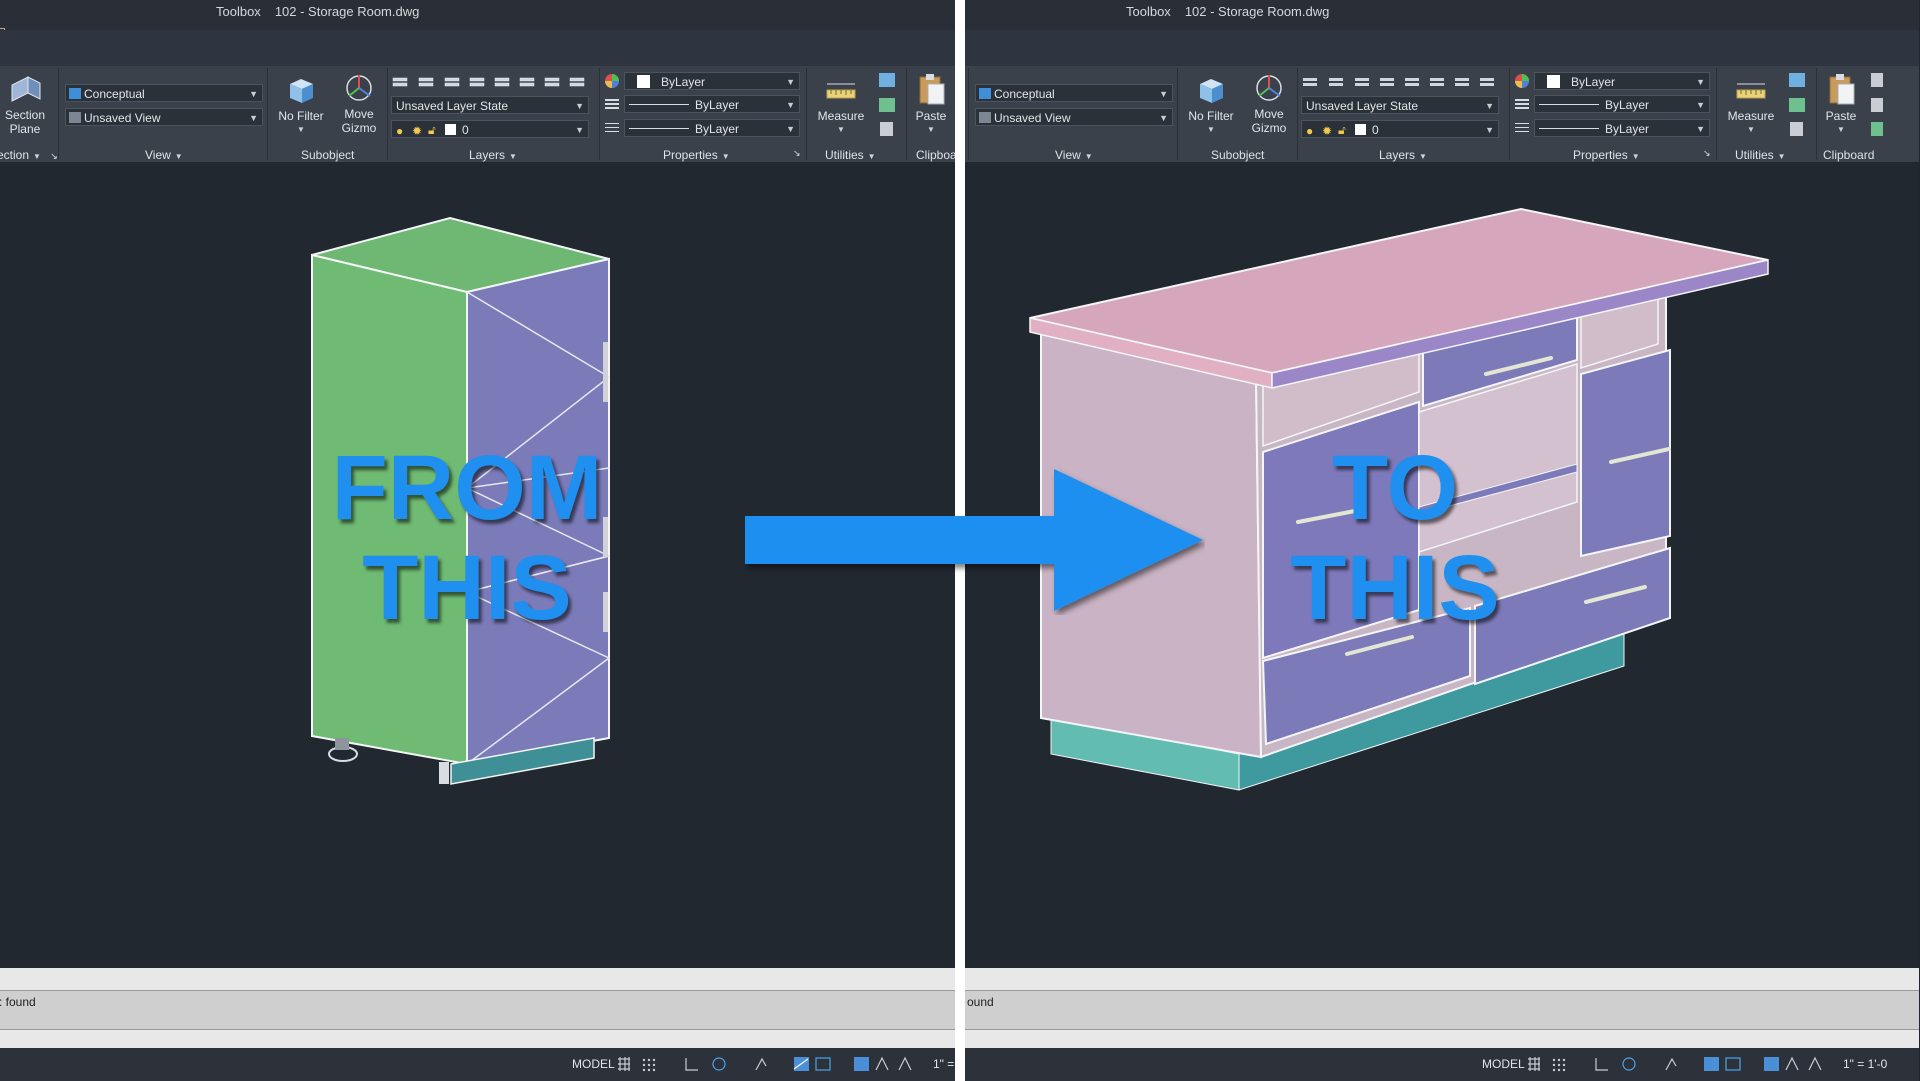 The height and width of the screenshot is (1081, 1920). I want to click on dynamic-ucs-icon, so click(1733, 1064).